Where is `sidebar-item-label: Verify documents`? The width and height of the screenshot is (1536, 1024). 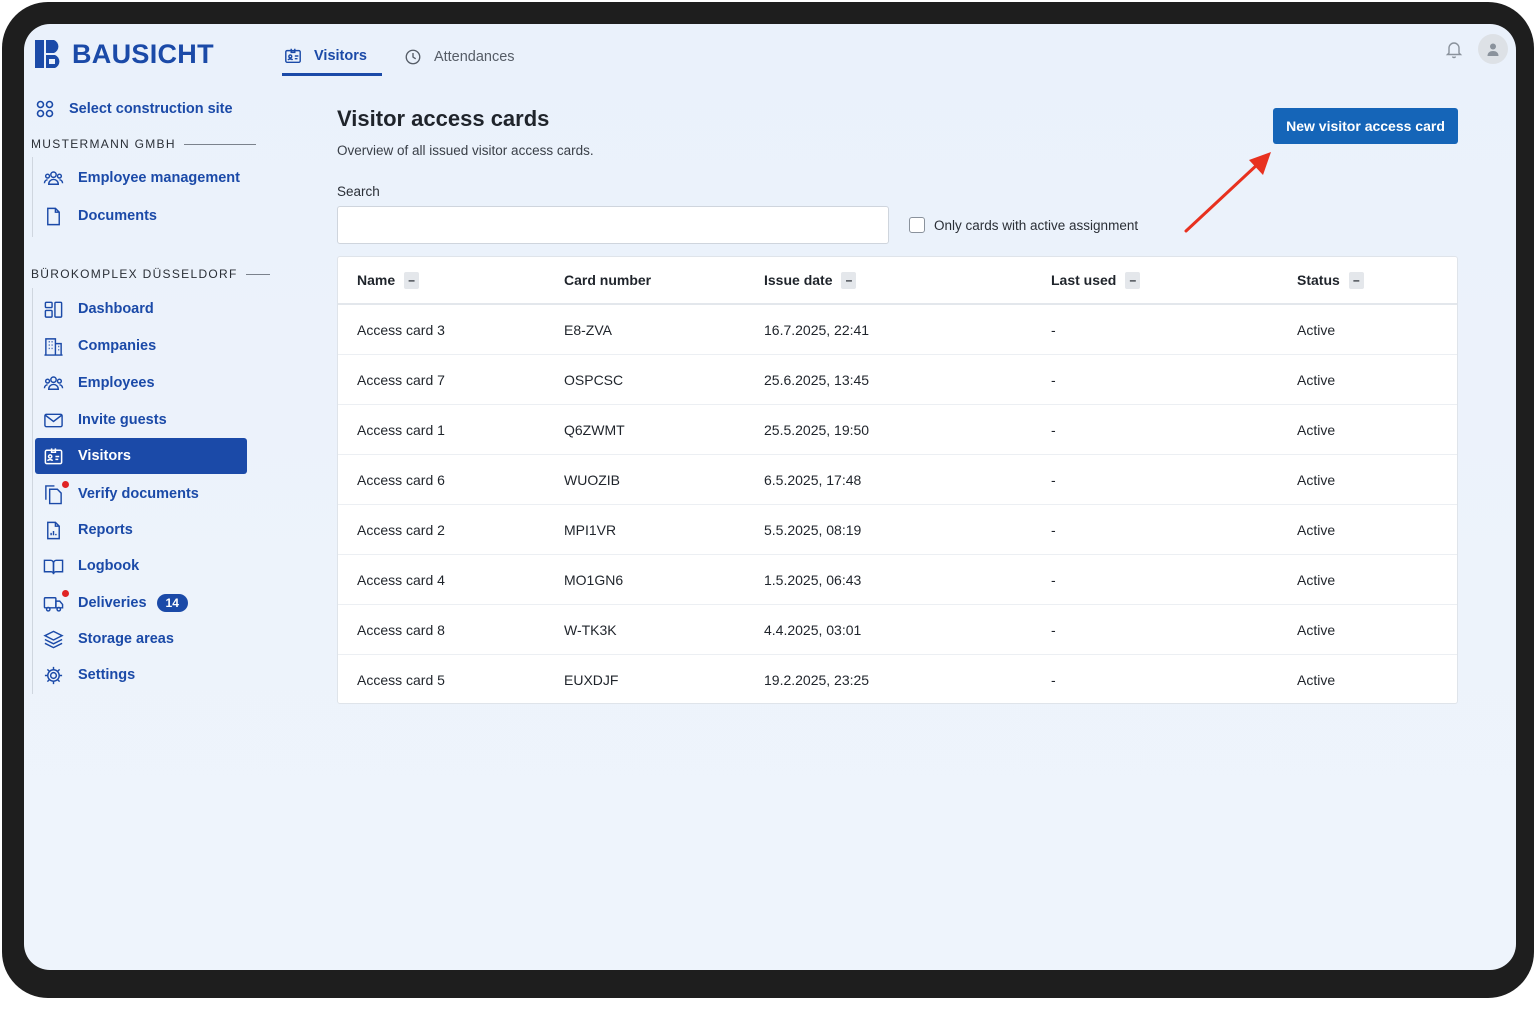 sidebar-item-label: Verify documents is located at coordinates (138, 494).